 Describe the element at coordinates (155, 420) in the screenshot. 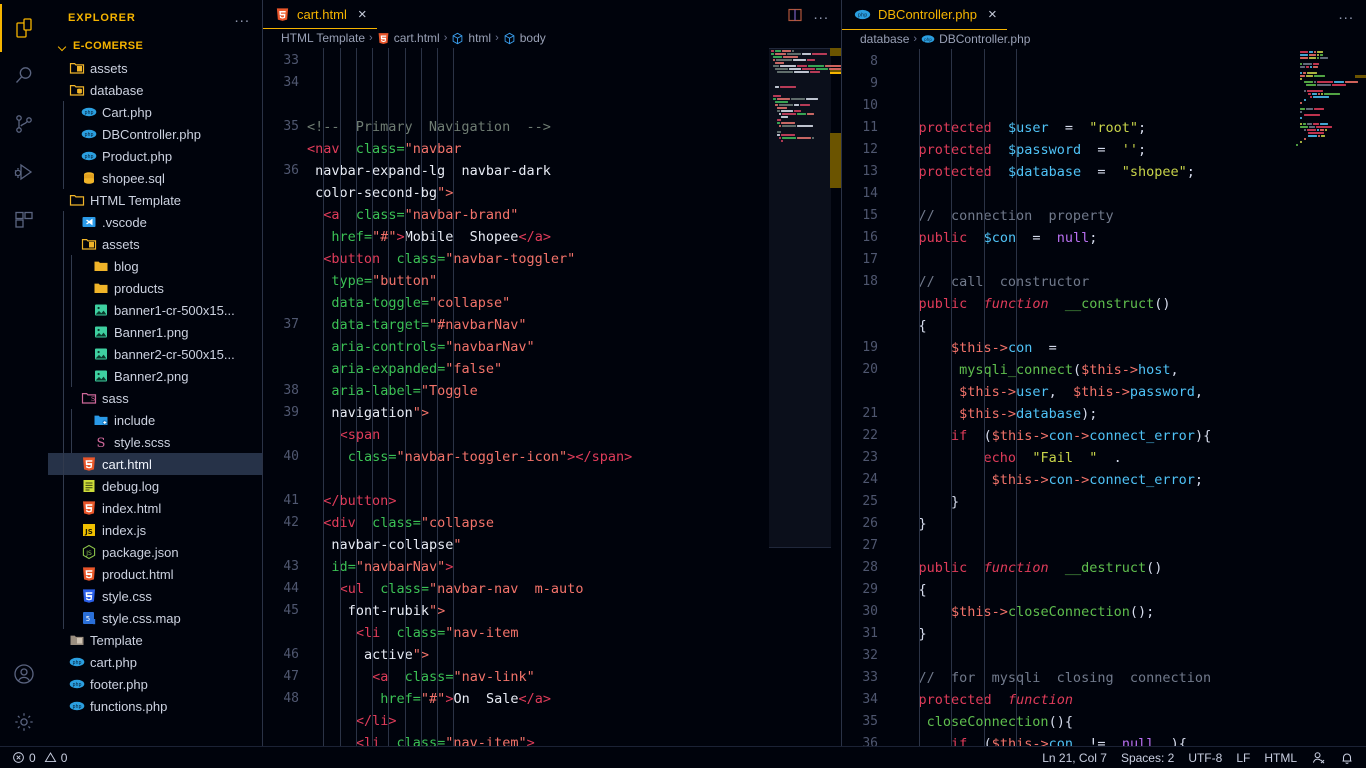

I see `file-tree-item: include` at that location.